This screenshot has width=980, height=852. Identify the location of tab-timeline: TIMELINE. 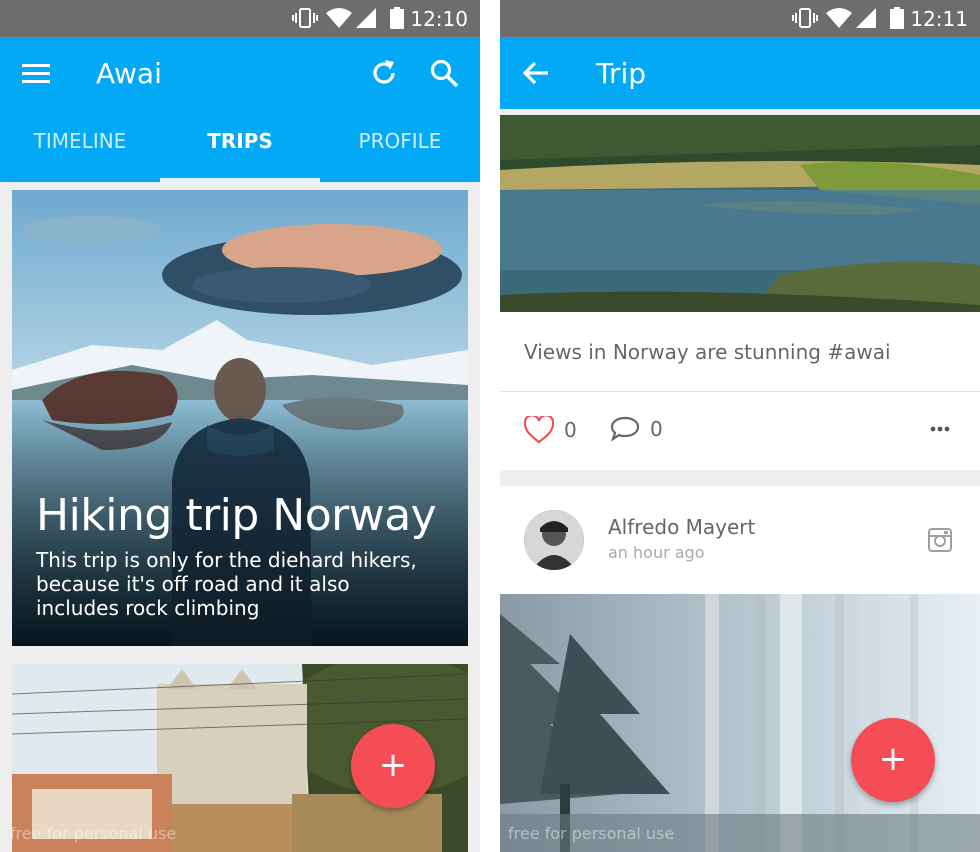
(80, 145).